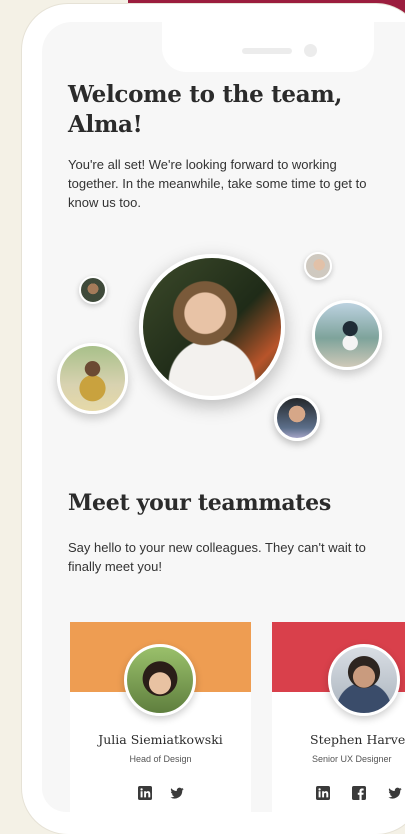 The width and height of the screenshot is (405, 834). I want to click on teammate-card: Stephen Harvey Senior UX Designer, so click(338, 722).